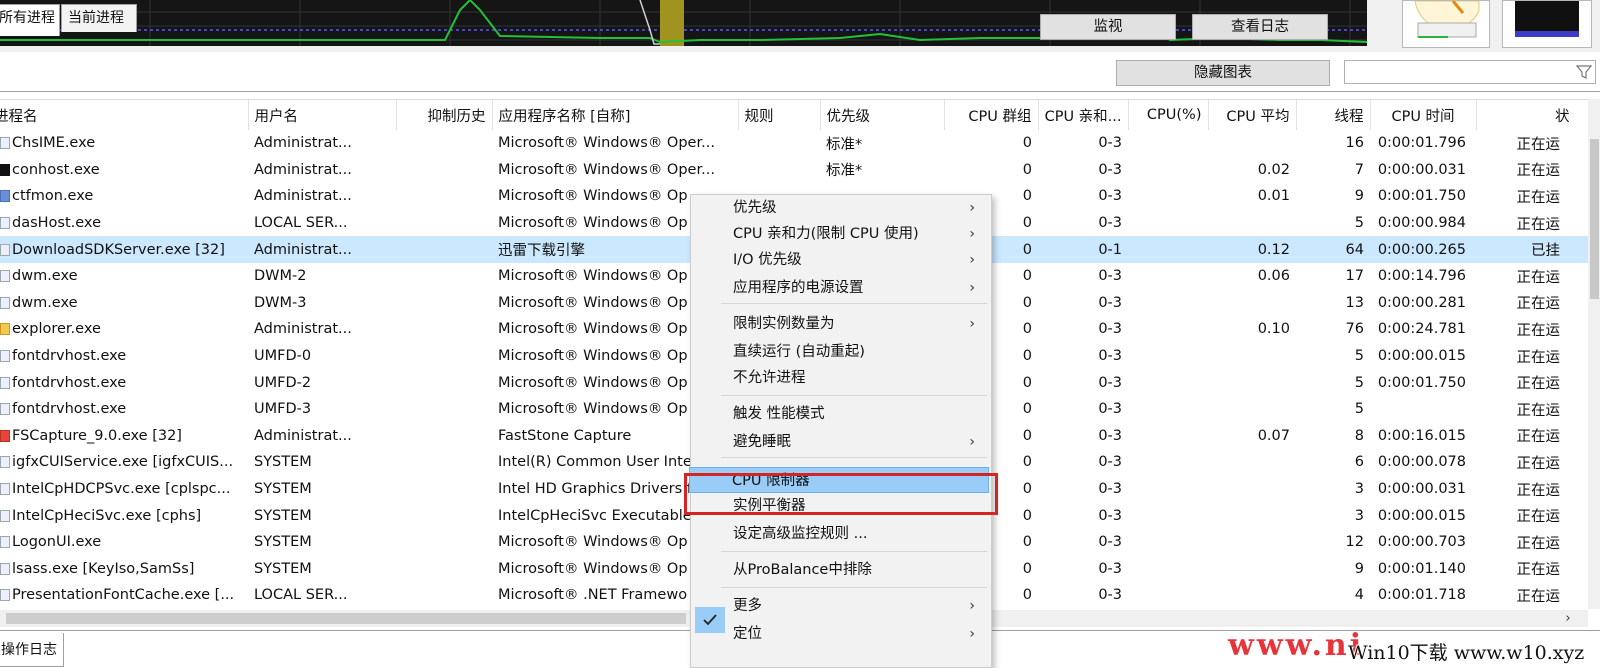 Image resolution: width=1600 pixels, height=668 pixels. Describe the element at coordinates (1273, 435) in the screenshot. I see `cell-cpu-average: 0.07` at that location.